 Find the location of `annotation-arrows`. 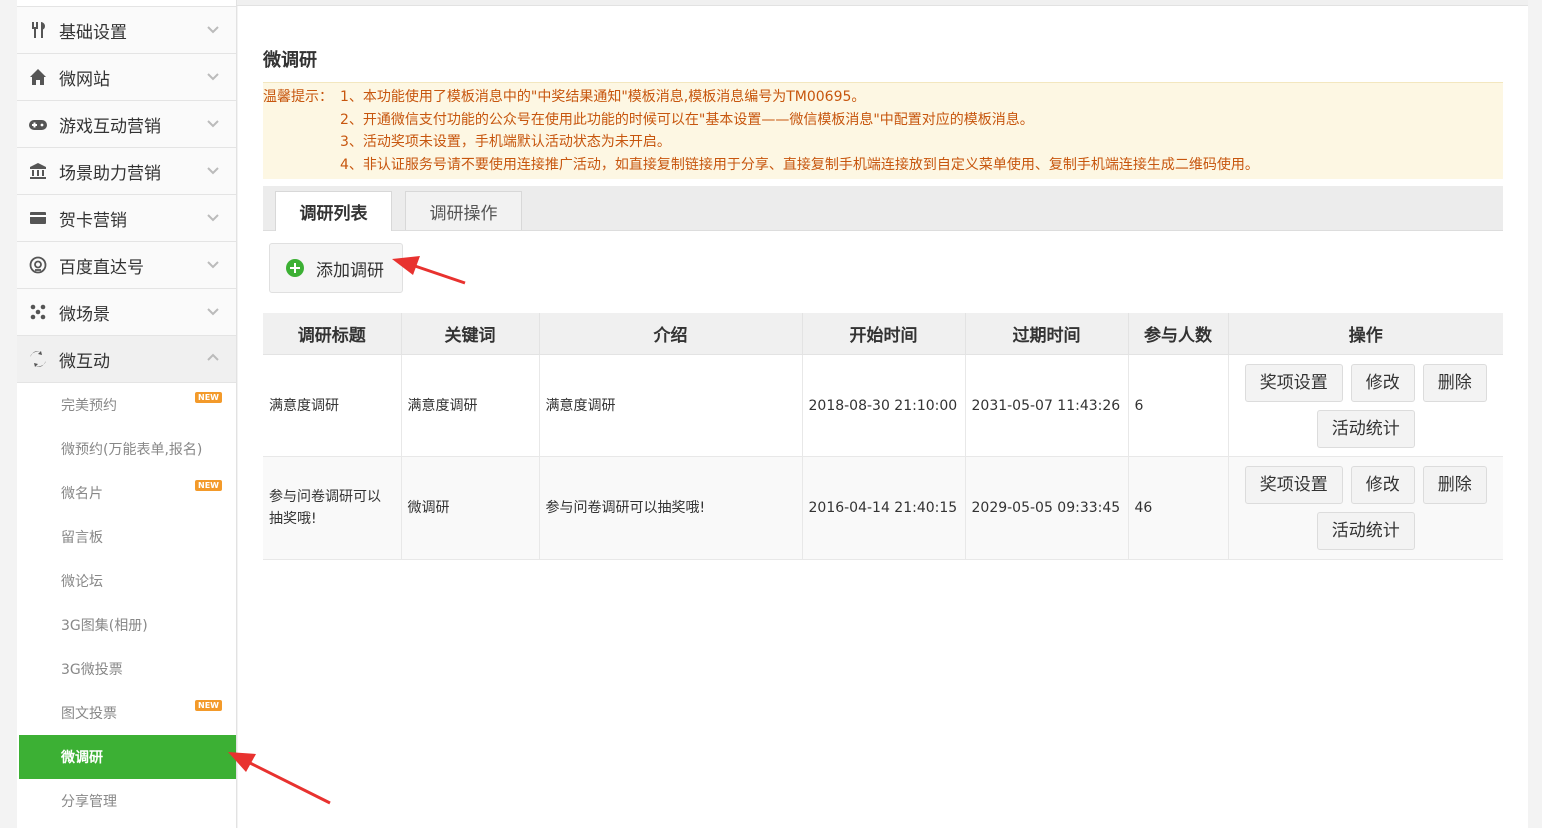

annotation-arrows is located at coordinates (347, 530).